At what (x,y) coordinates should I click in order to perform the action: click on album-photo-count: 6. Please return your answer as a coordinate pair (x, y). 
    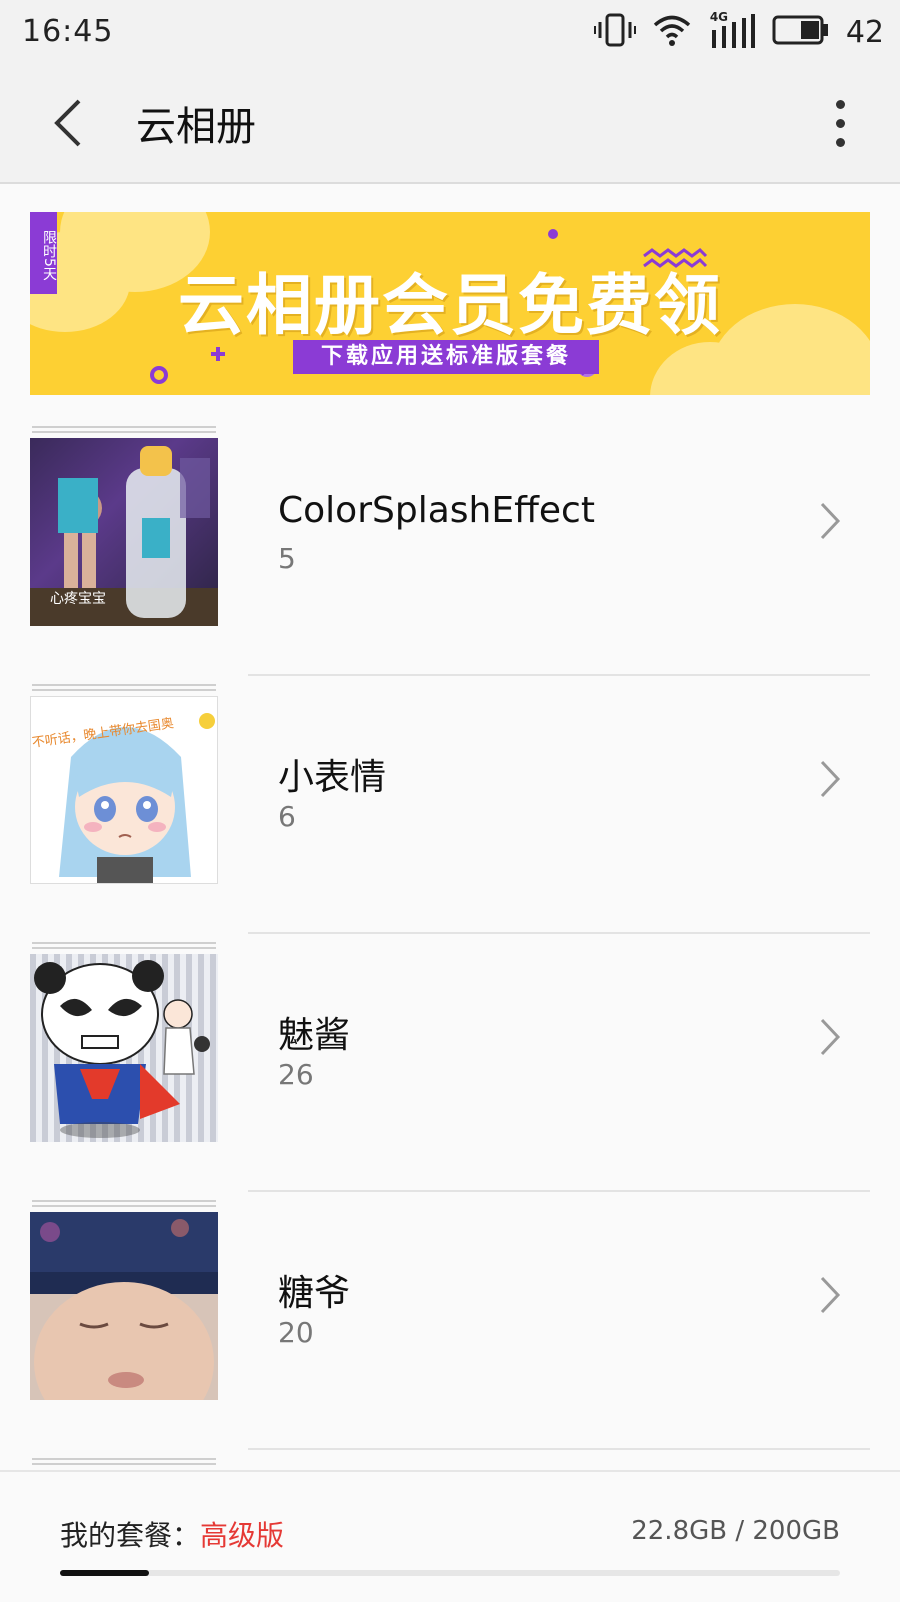
    Looking at the image, I should click on (287, 816).